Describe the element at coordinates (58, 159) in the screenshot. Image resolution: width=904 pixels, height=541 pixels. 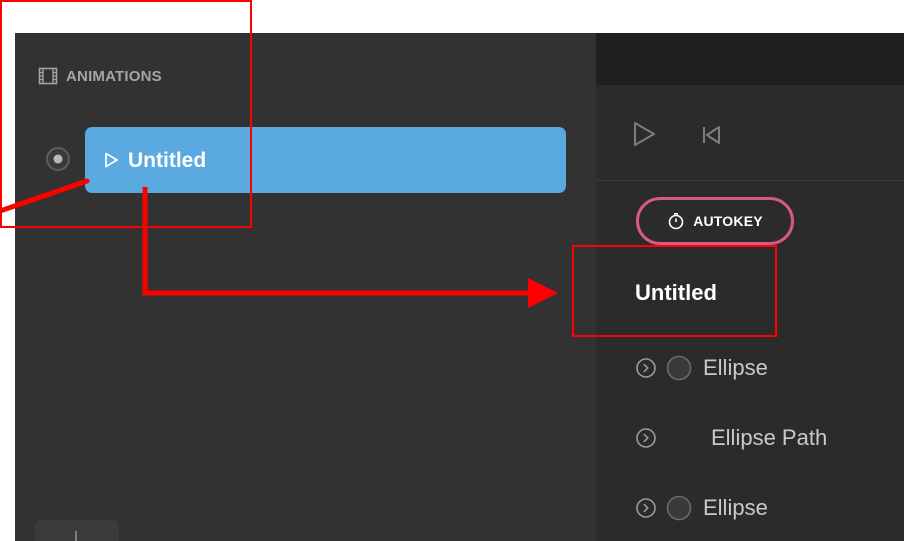
I see `radio-icon` at that location.